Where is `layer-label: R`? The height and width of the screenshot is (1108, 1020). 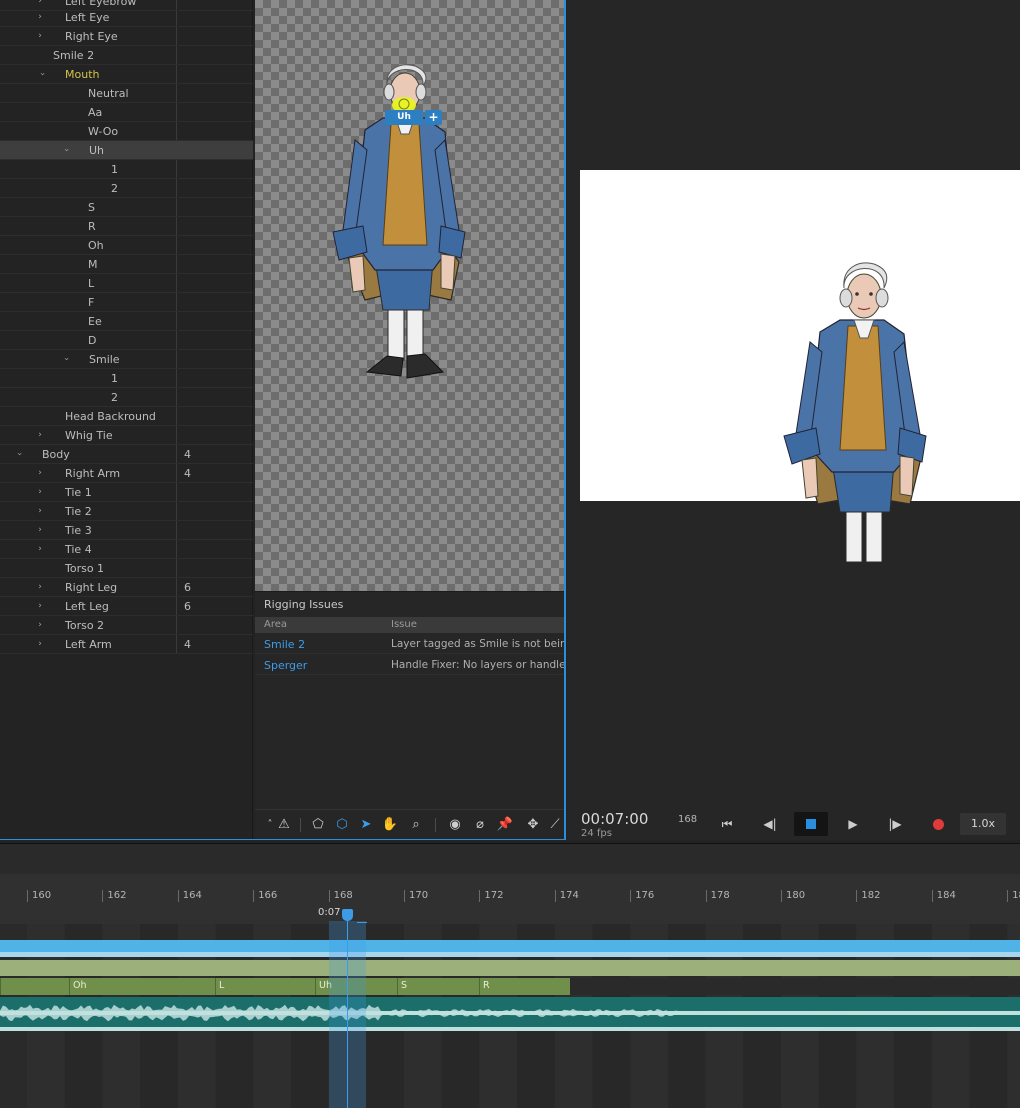
layer-label: R is located at coordinates (92, 226).